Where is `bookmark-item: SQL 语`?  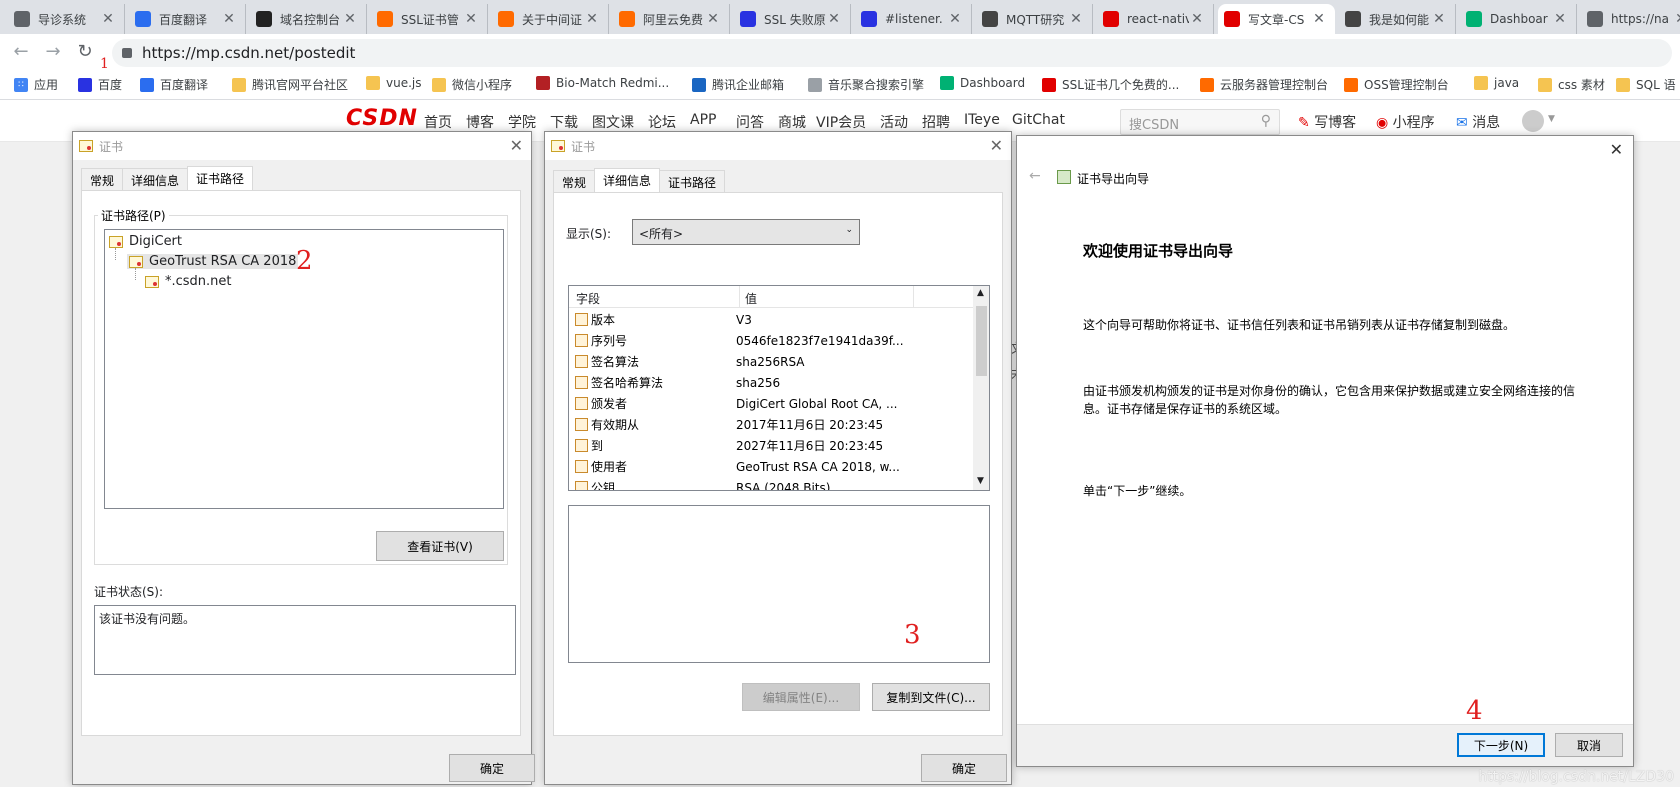 bookmark-item: SQL 语 is located at coordinates (1646, 84).